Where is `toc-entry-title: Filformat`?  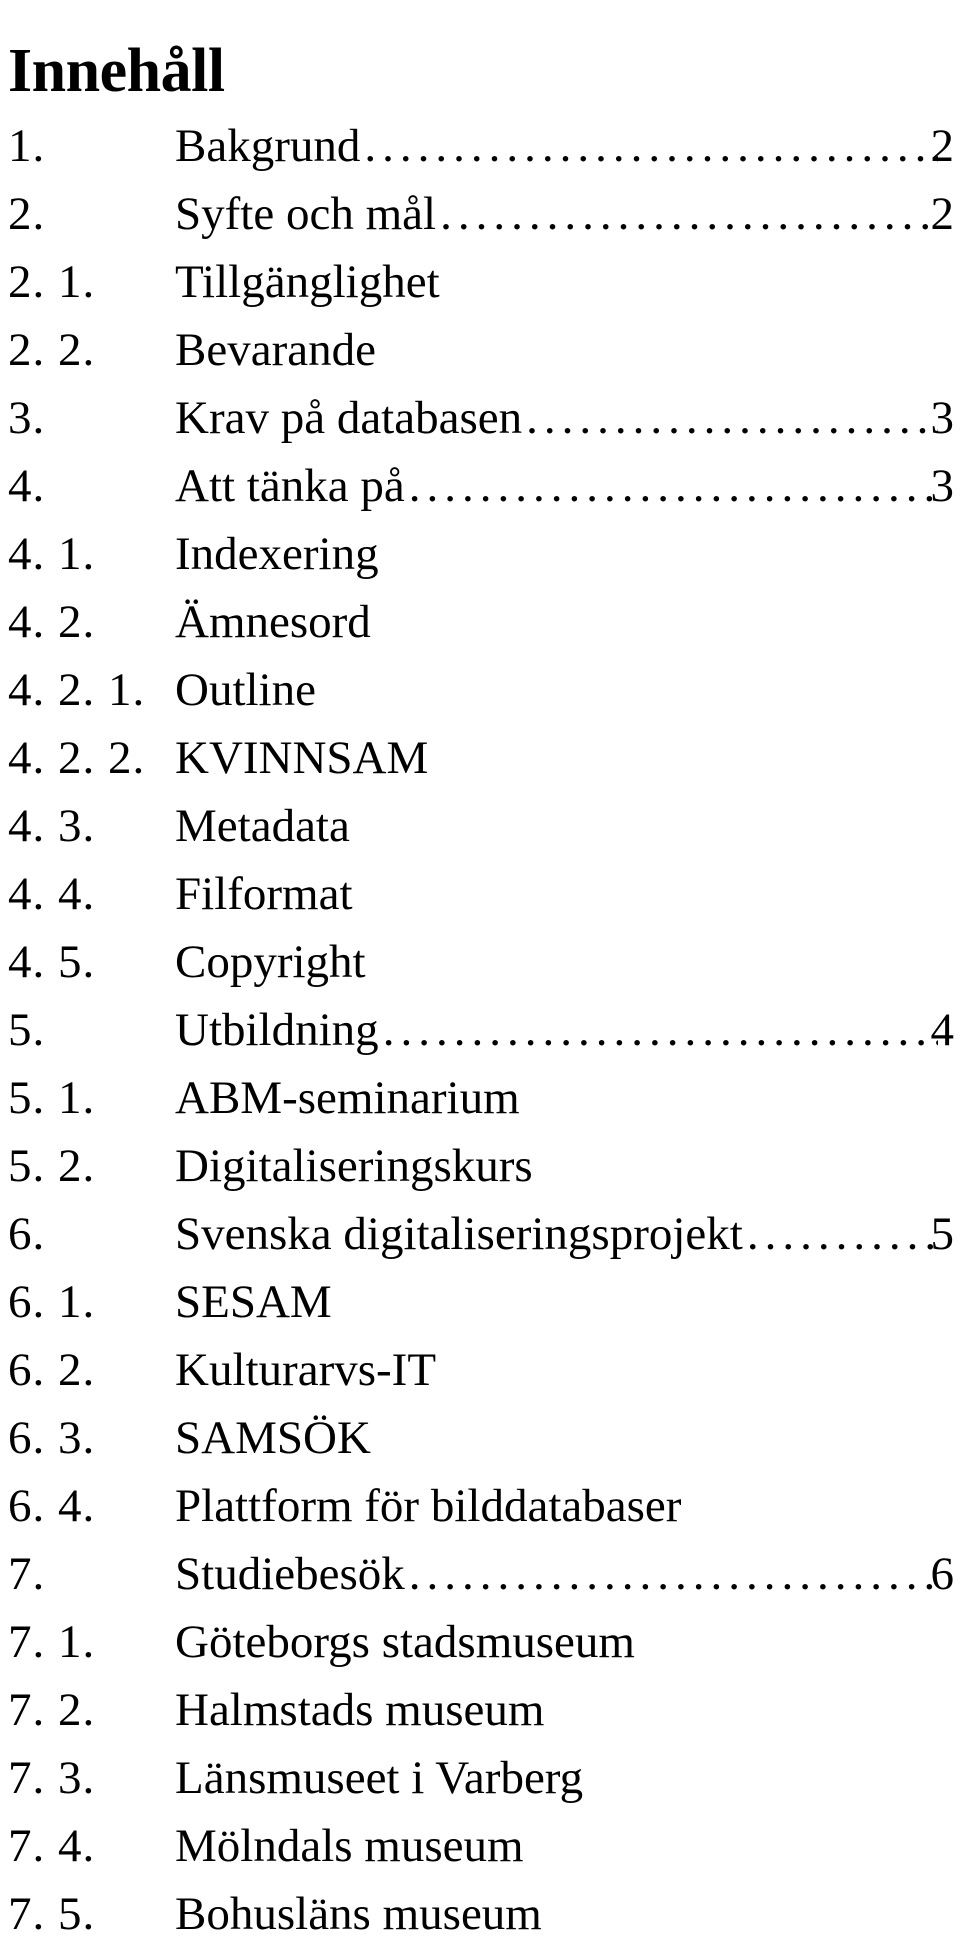 toc-entry-title: Filformat is located at coordinates (264, 894).